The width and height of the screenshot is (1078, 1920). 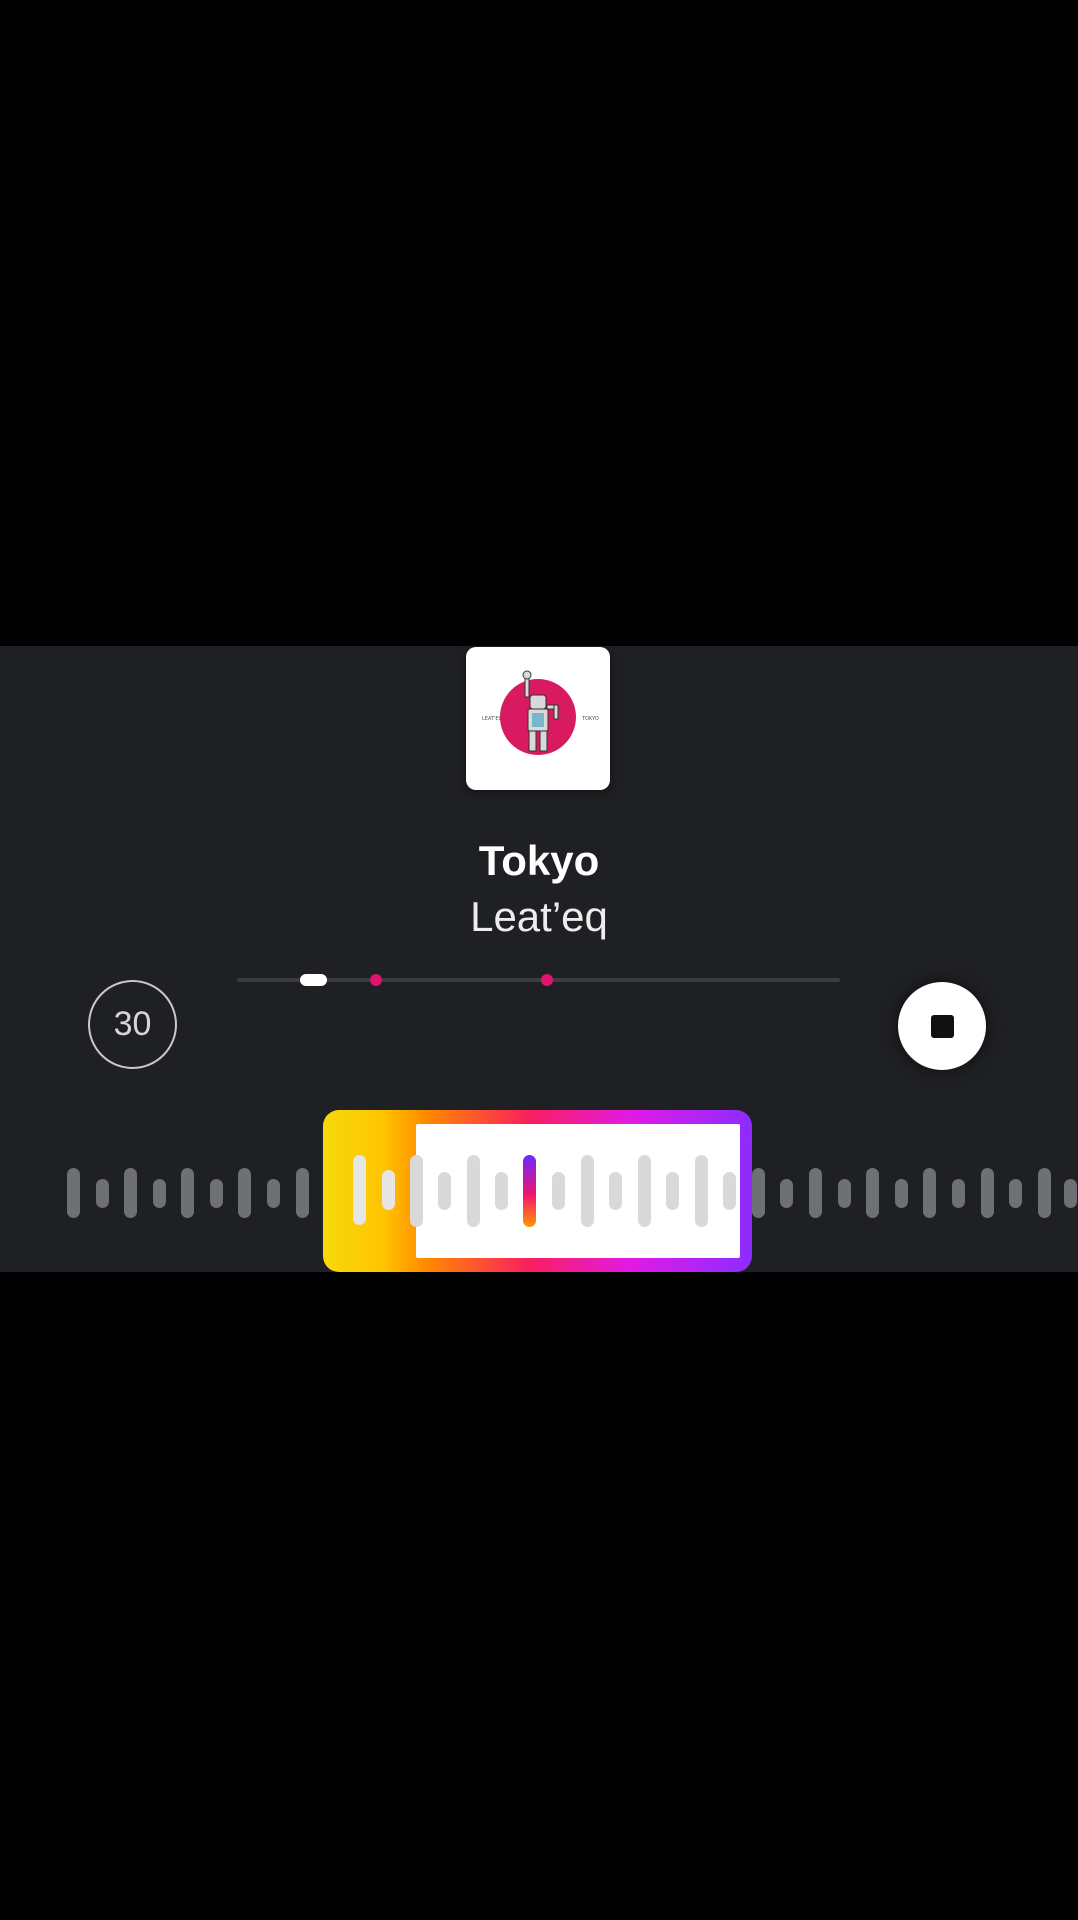 What do you see at coordinates (575, 1191) in the screenshot?
I see `clip-selection-inner` at bounding box center [575, 1191].